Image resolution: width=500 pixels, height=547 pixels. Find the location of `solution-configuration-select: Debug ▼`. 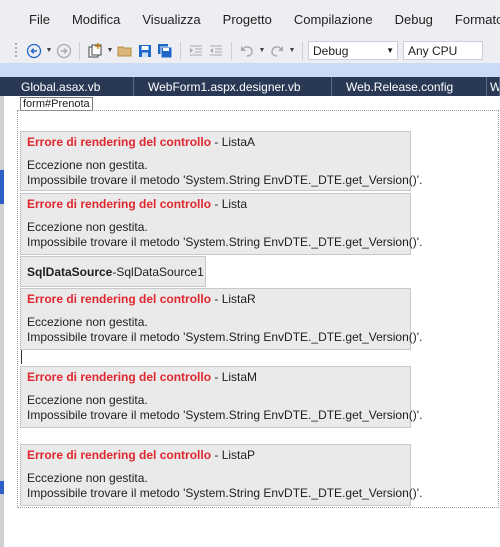

solution-configuration-select: Debug ▼ is located at coordinates (353, 50).